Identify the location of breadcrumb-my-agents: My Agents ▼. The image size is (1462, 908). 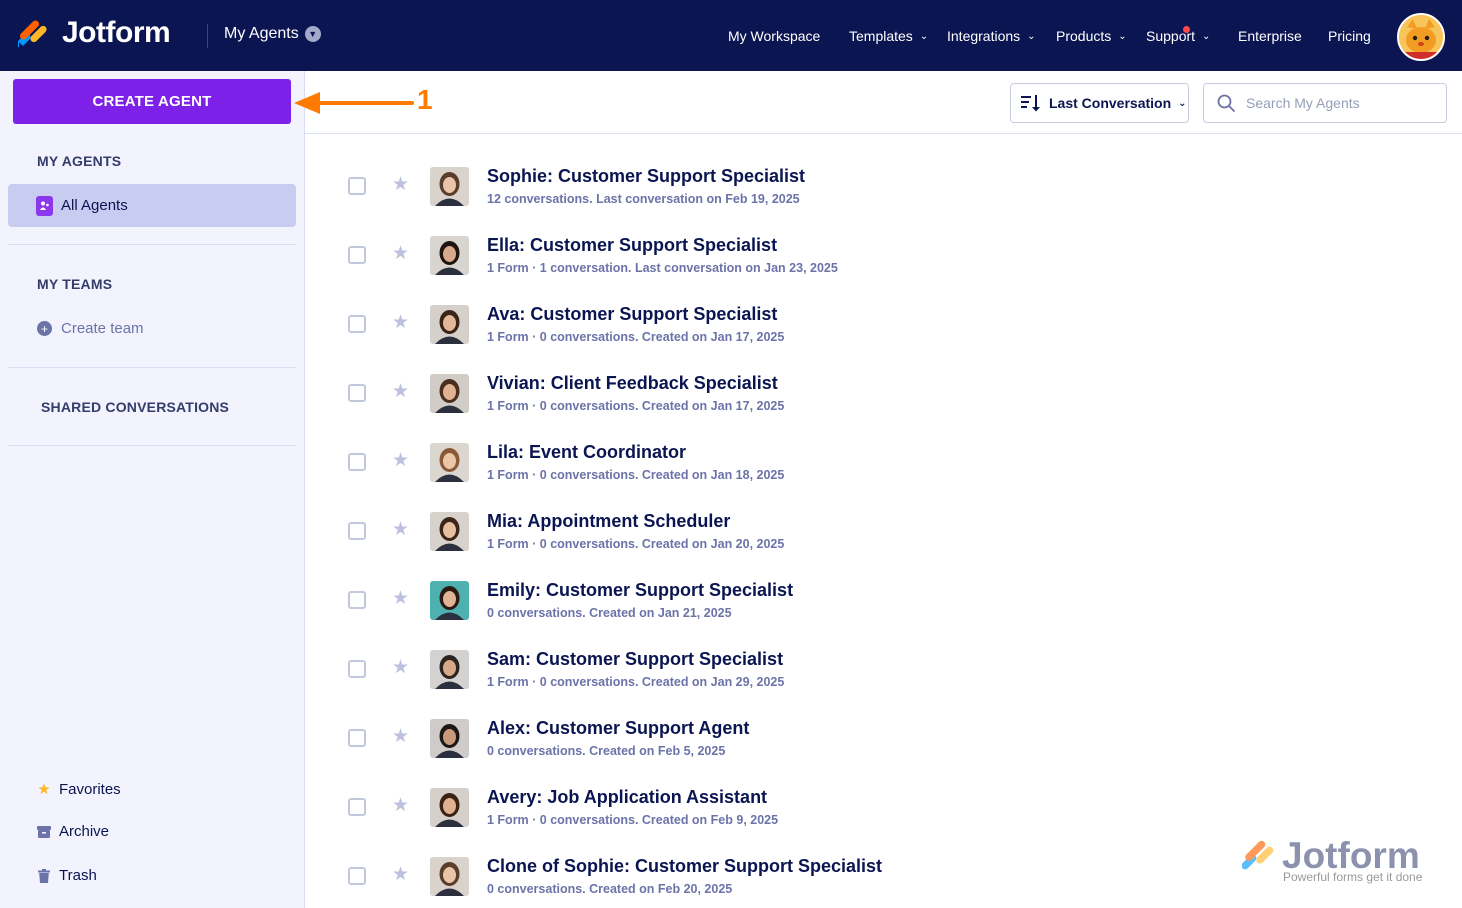
(272, 34).